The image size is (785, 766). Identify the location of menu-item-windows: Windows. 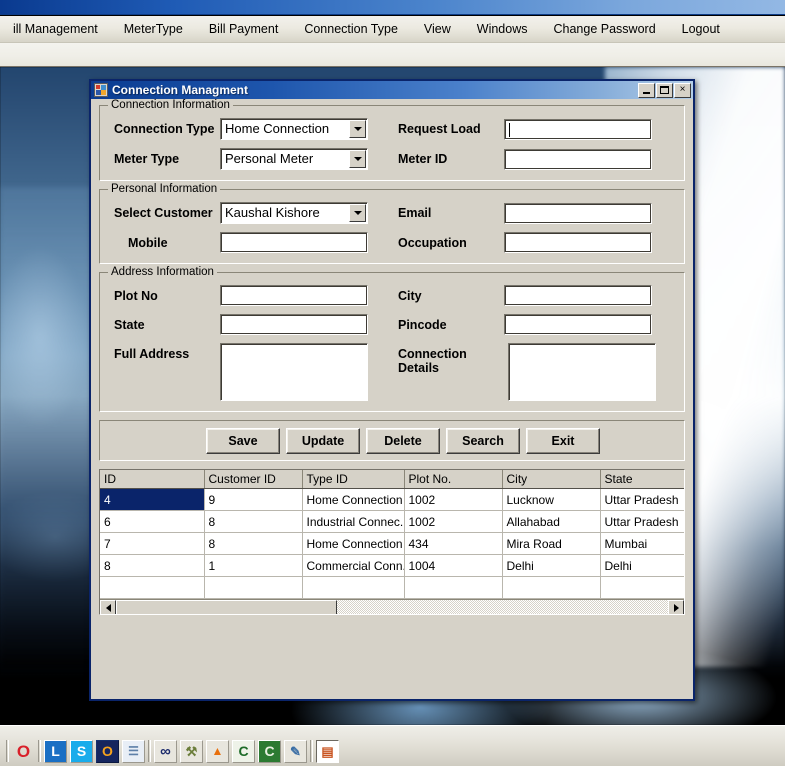
(502, 29).